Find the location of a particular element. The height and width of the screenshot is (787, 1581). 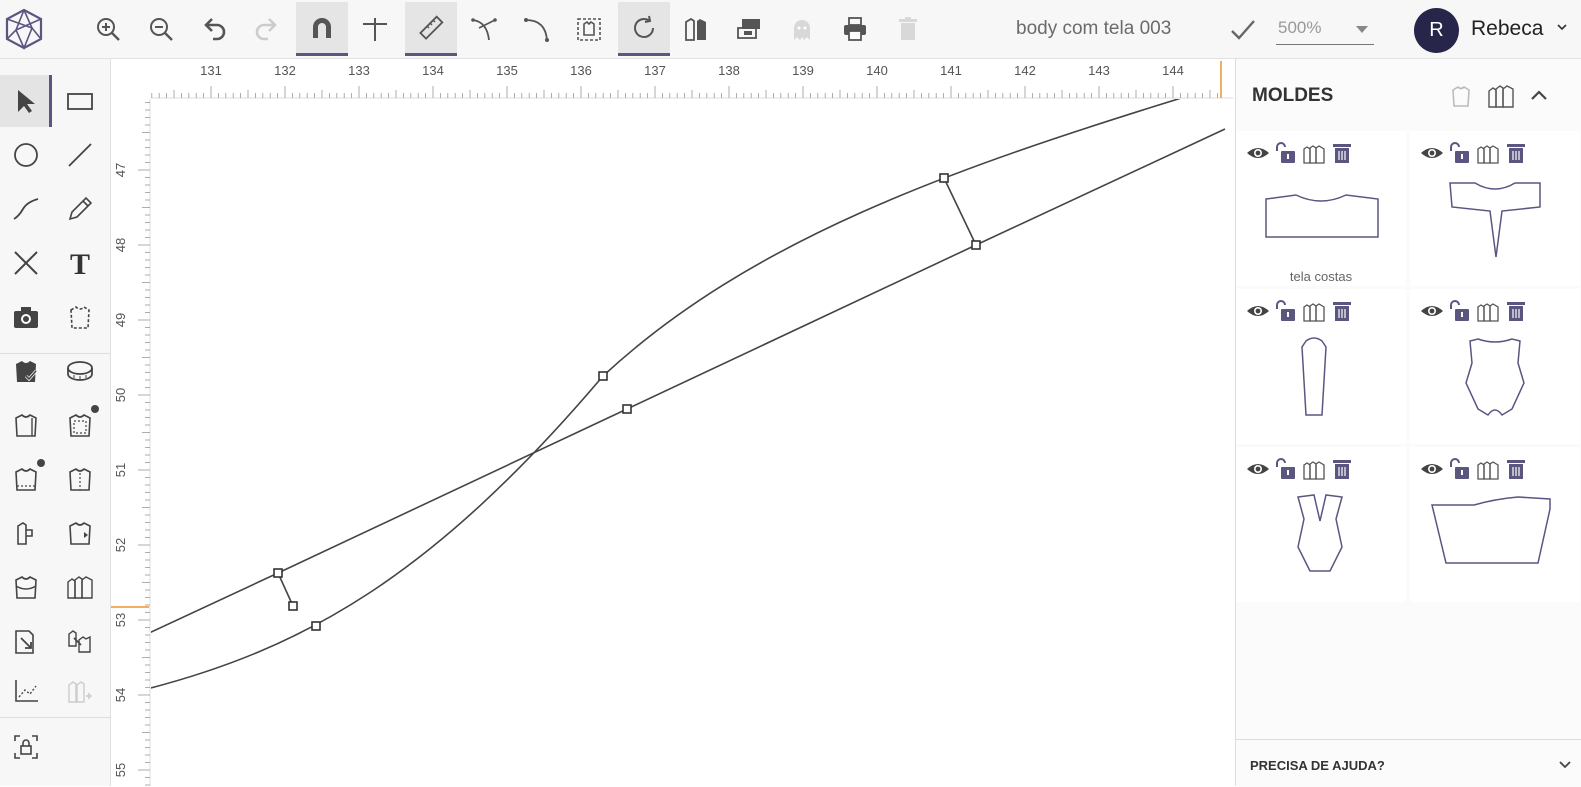

zoom-in-button is located at coordinates (108, 29).